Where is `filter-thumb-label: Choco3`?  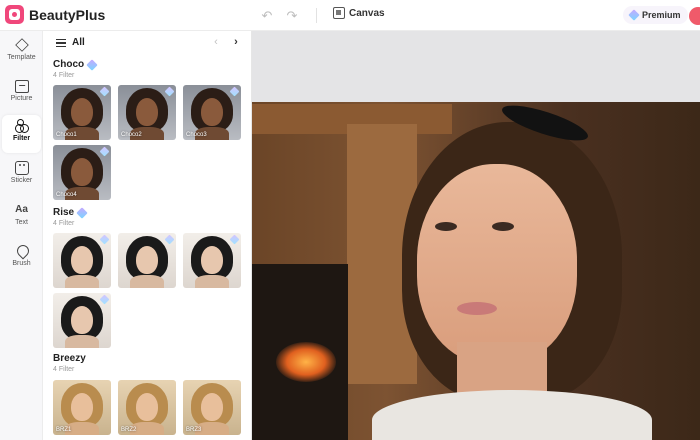 filter-thumb-label: Choco3 is located at coordinates (196, 135).